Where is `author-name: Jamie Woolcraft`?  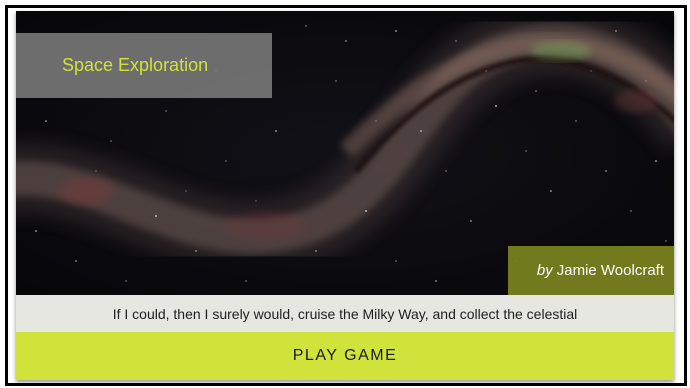 author-name: Jamie Woolcraft is located at coordinates (610, 270).